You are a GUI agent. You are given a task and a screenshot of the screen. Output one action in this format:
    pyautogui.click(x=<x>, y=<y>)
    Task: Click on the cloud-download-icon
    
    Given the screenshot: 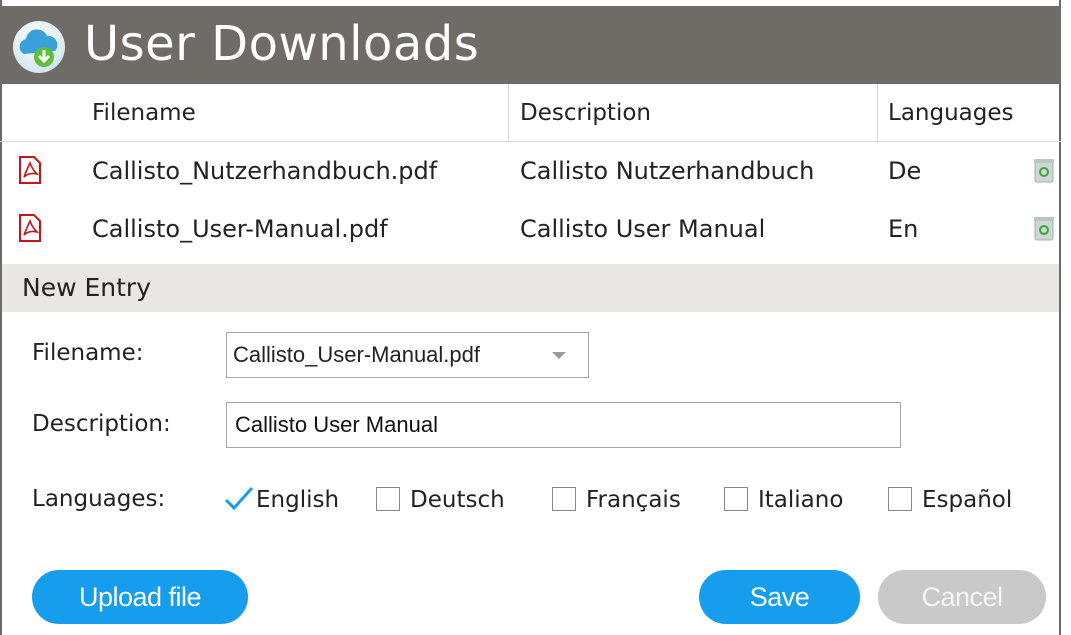 What is the action you would take?
    pyautogui.click(x=39, y=47)
    